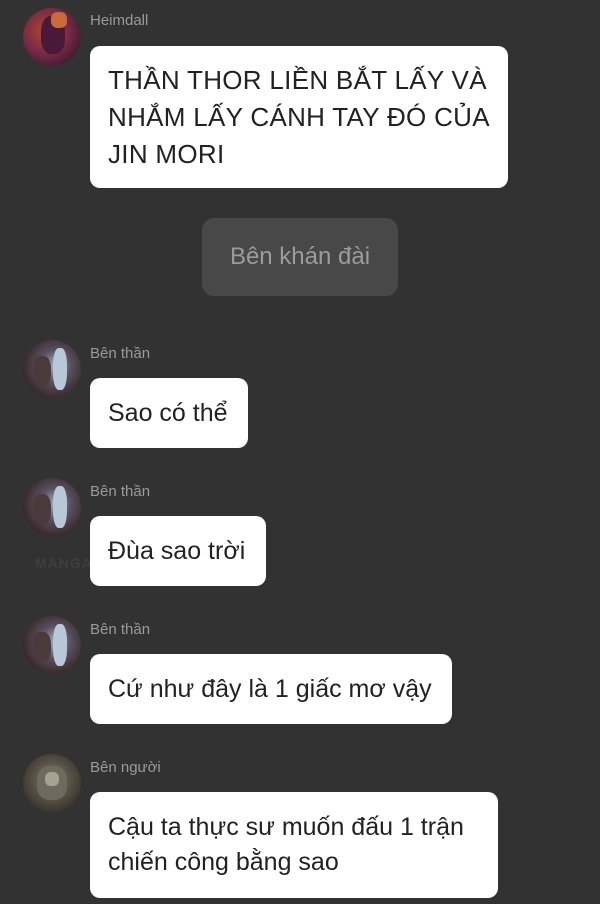 Image resolution: width=600 pixels, height=904 pixels. What do you see at coordinates (119, 20) in the screenshot?
I see `sender-name: Heimdall` at bounding box center [119, 20].